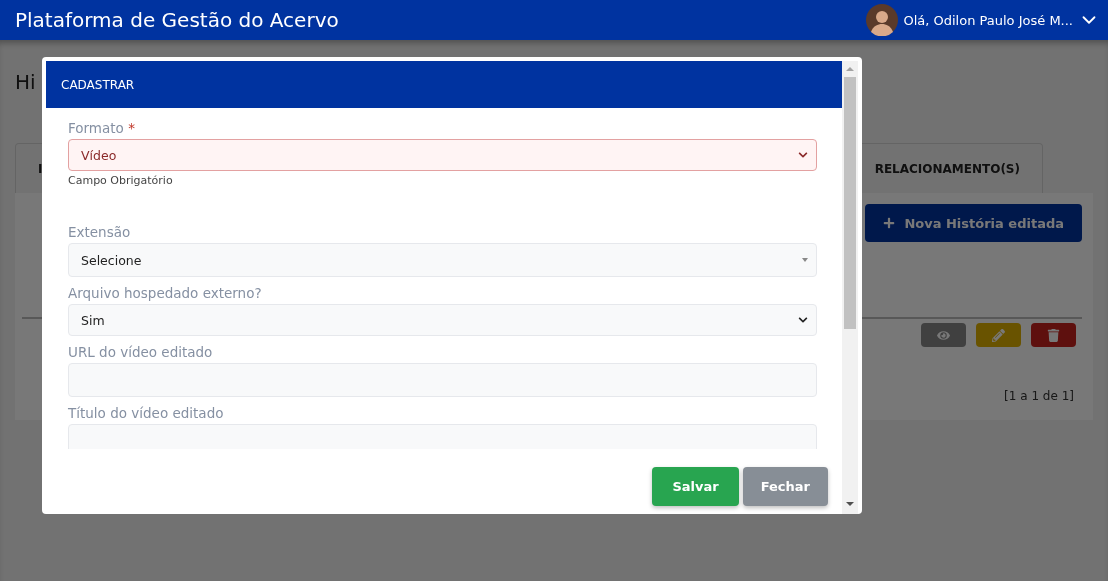  What do you see at coordinates (177, 20) in the screenshot?
I see `app-title: Plataforma de Gestão do Acervo` at bounding box center [177, 20].